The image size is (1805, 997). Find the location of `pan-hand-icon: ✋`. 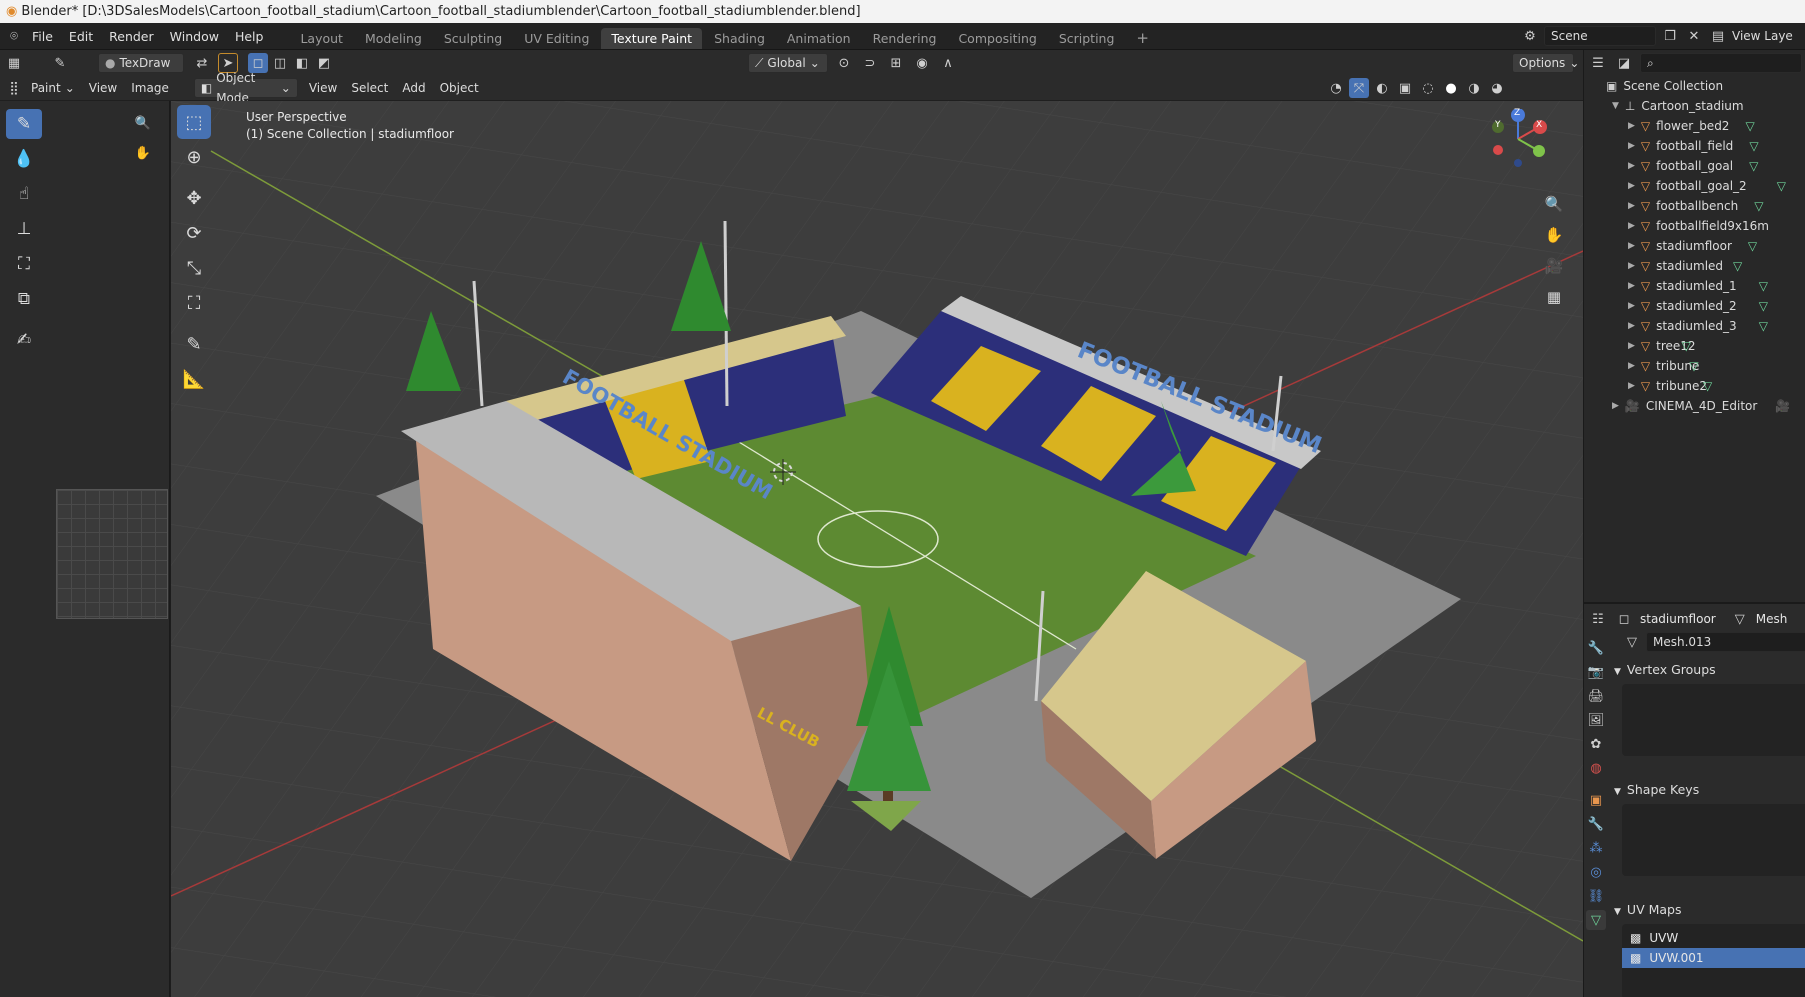

pan-hand-icon: ✋ is located at coordinates (143, 153).